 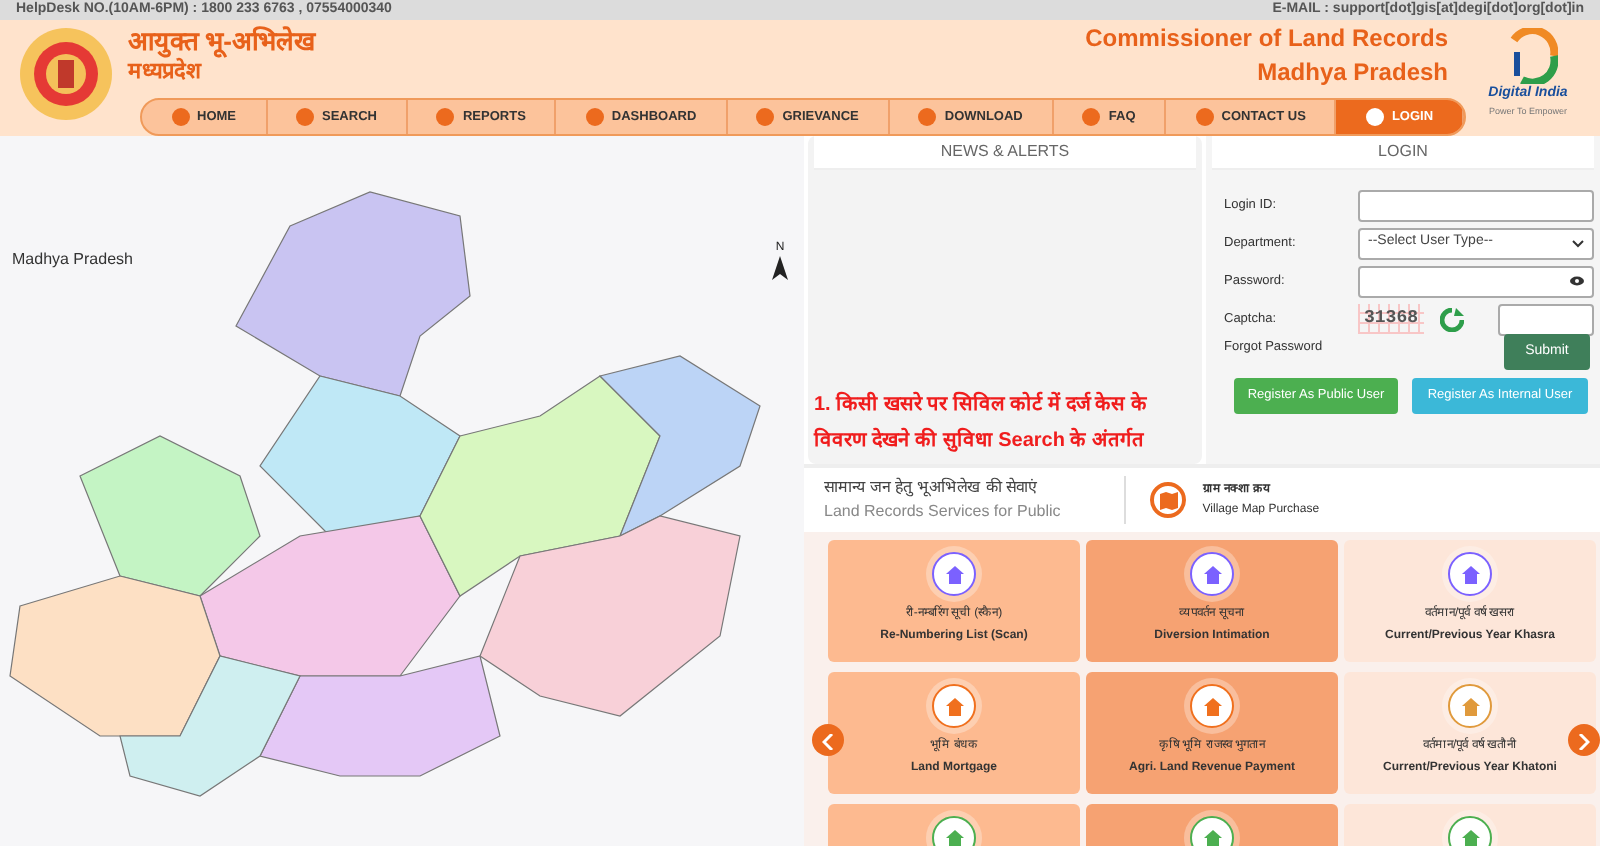 What do you see at coordinates (1578, 243) in the screenshot?
I see `caret-icon` at bounding box center [1578, 243].